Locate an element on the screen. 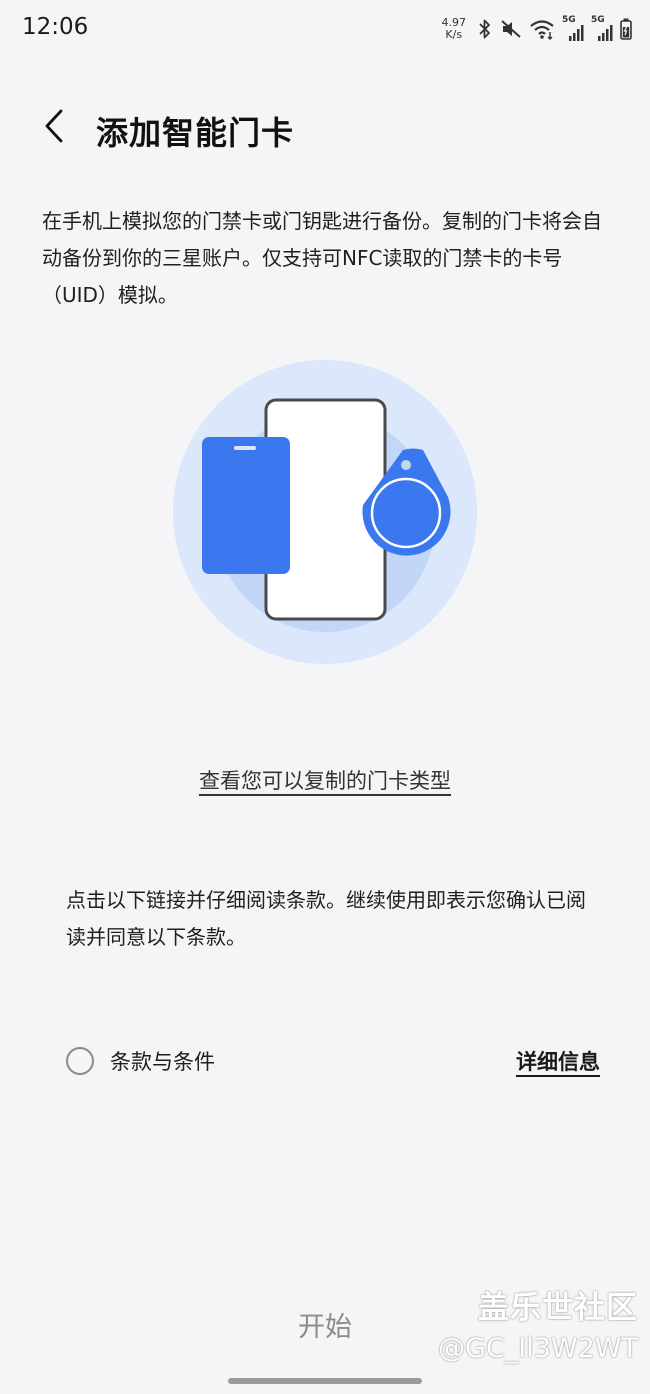 The width and height of the screenshot is (650, 1394). wifi-icon is located at coordinates (542, 29).